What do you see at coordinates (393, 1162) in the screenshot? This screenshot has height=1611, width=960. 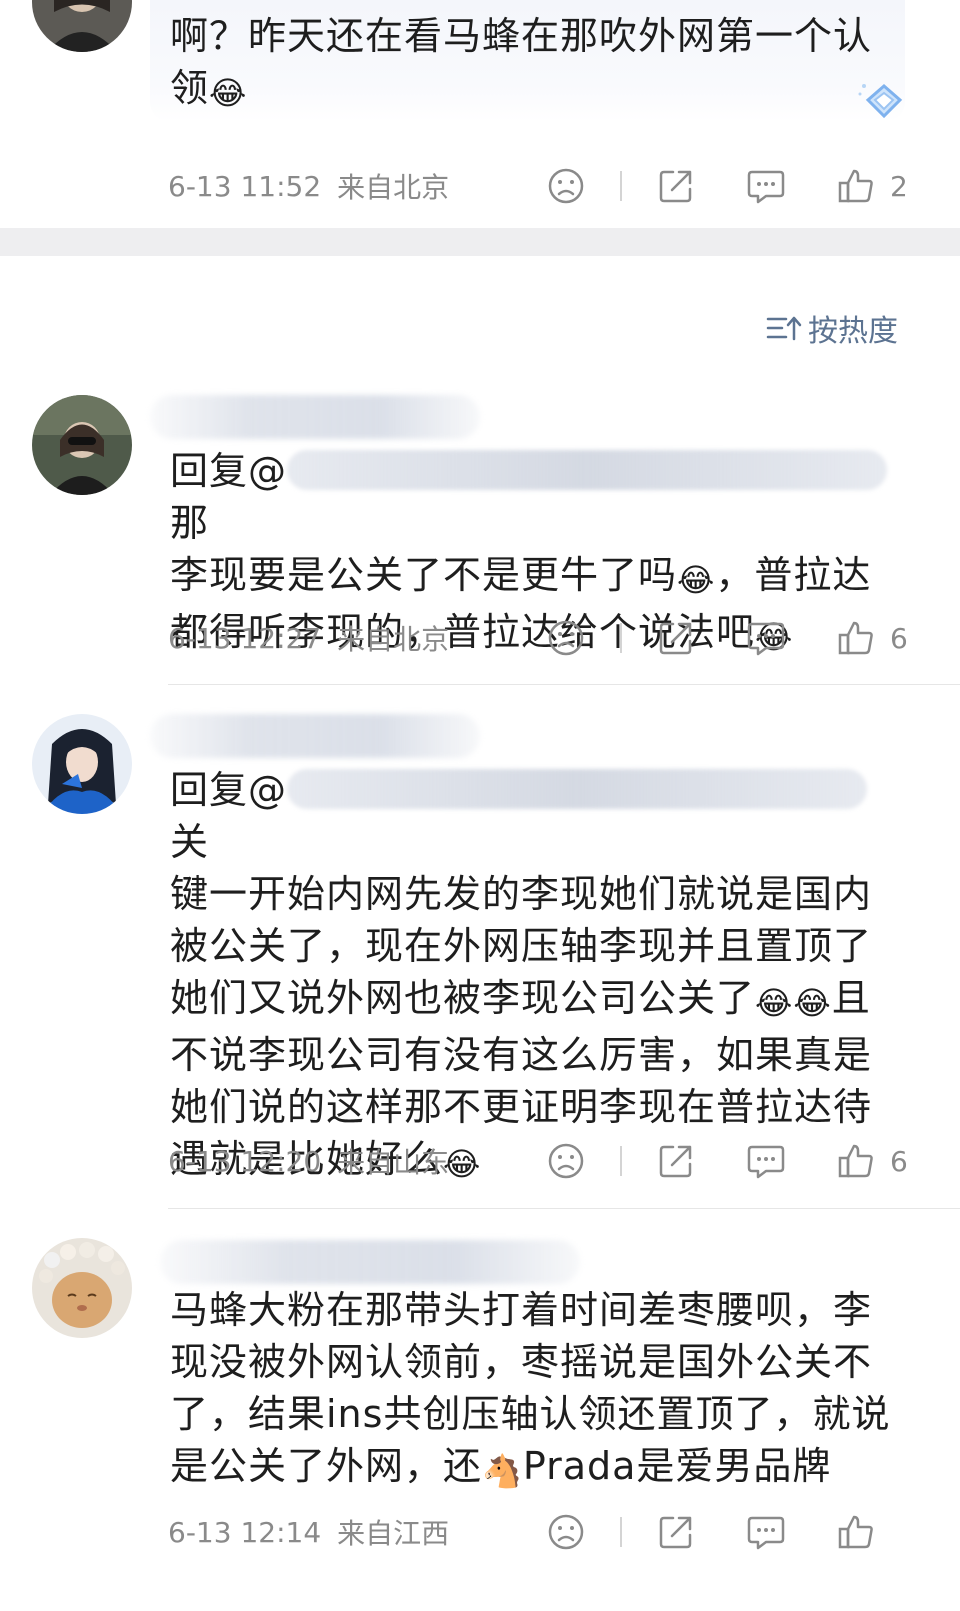 I see `location: 来自山东` at bounding box center [393, 1162].